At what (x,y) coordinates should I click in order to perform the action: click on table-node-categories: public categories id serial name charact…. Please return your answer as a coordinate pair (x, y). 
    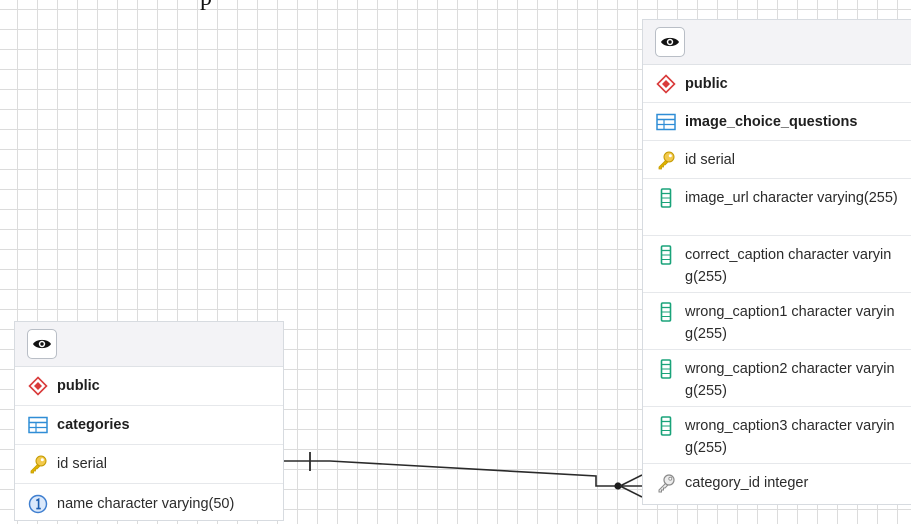
    Looking at the image, I should click on (149, 421).